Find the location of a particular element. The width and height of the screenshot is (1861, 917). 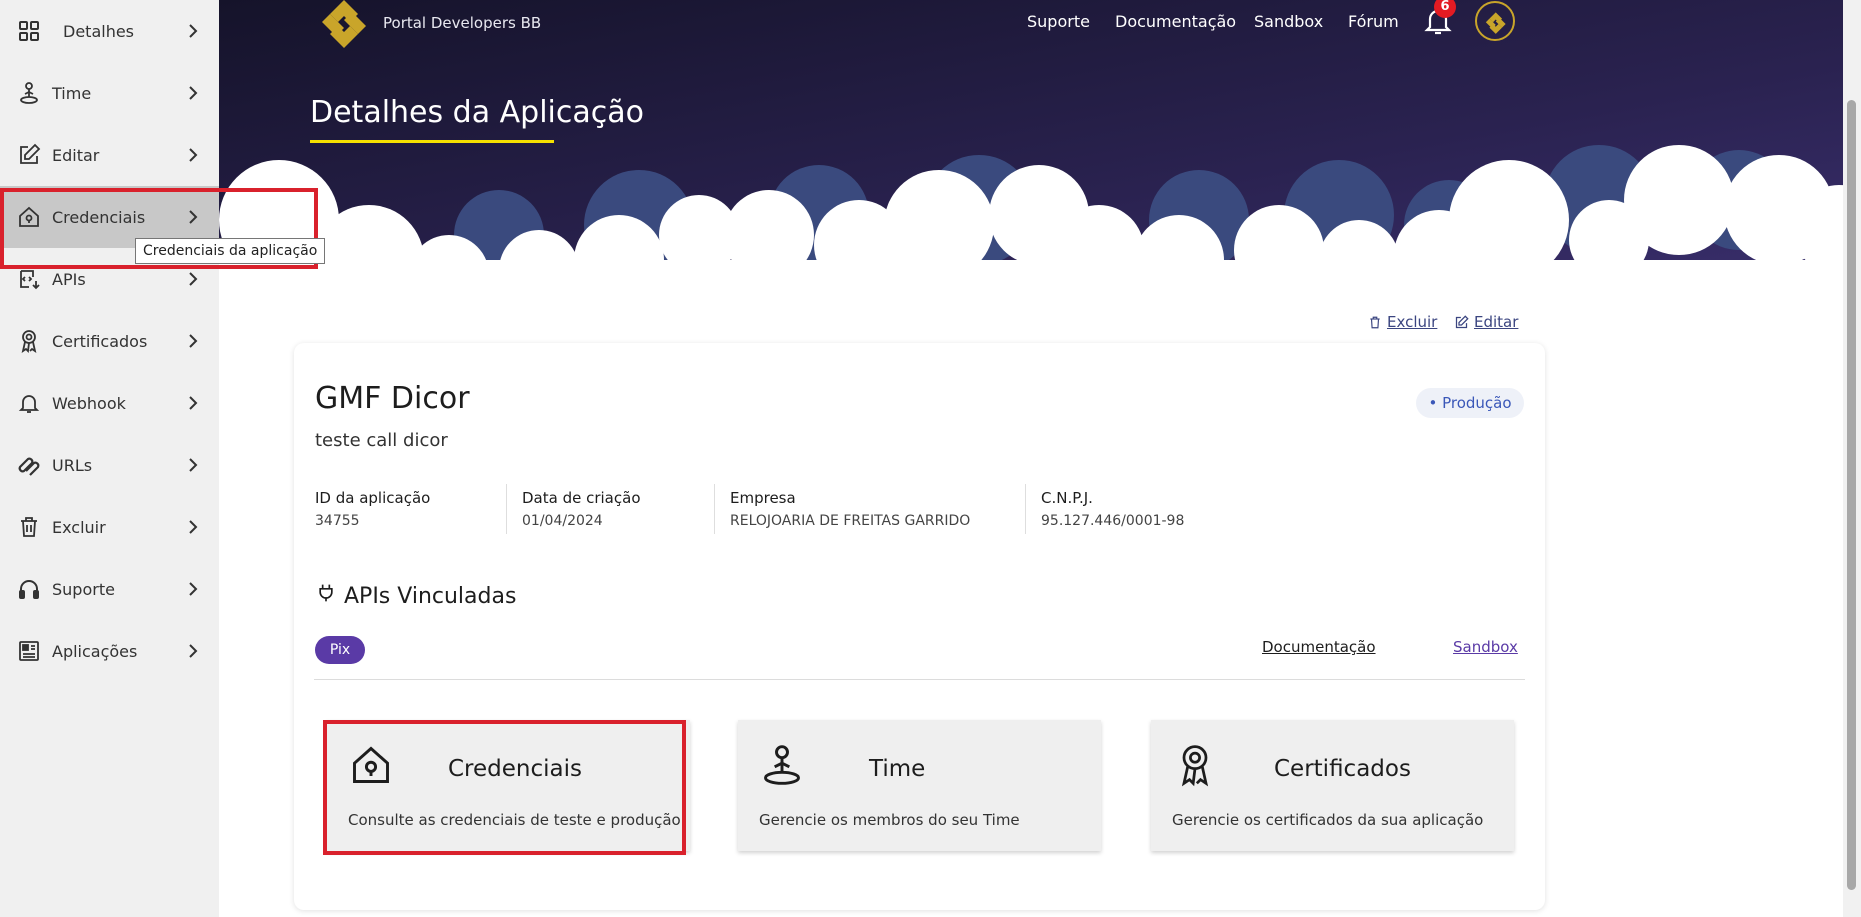

app-name: GMF Dicor is located at coordinates (392, 398).